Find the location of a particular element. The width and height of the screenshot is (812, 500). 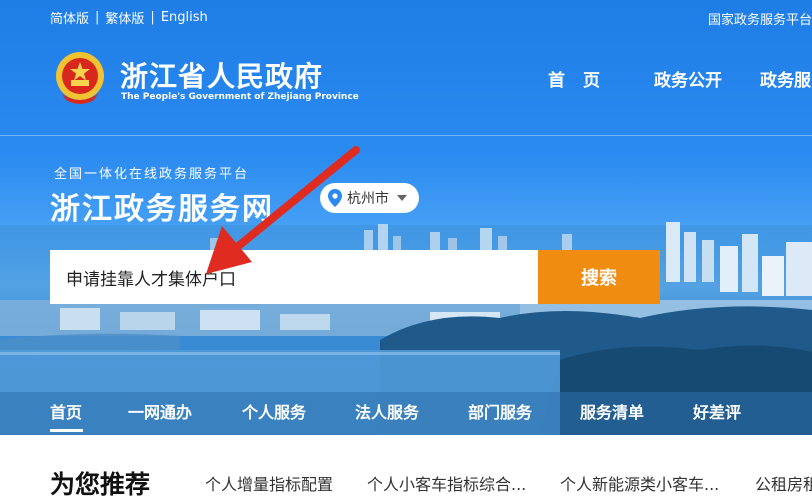

subnav-one-stop: 一网通办 is located at coordinates (160, 411).